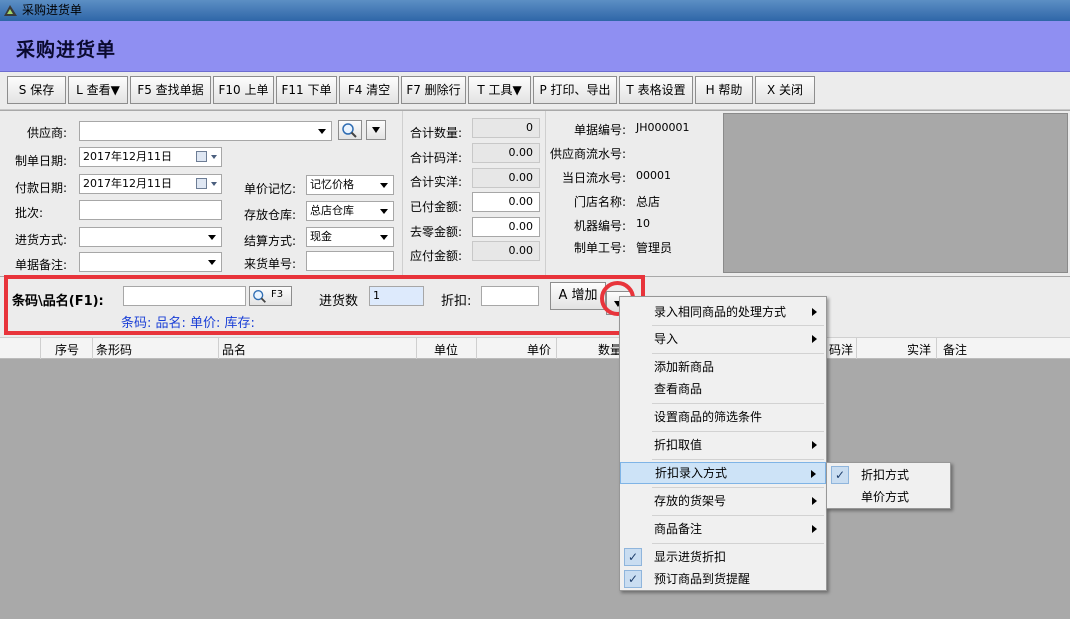 The image size is (1070, 619). Describe the element at coordinates (350, 237) in the screenshot. I see `settlement-select: 现金` at that location.